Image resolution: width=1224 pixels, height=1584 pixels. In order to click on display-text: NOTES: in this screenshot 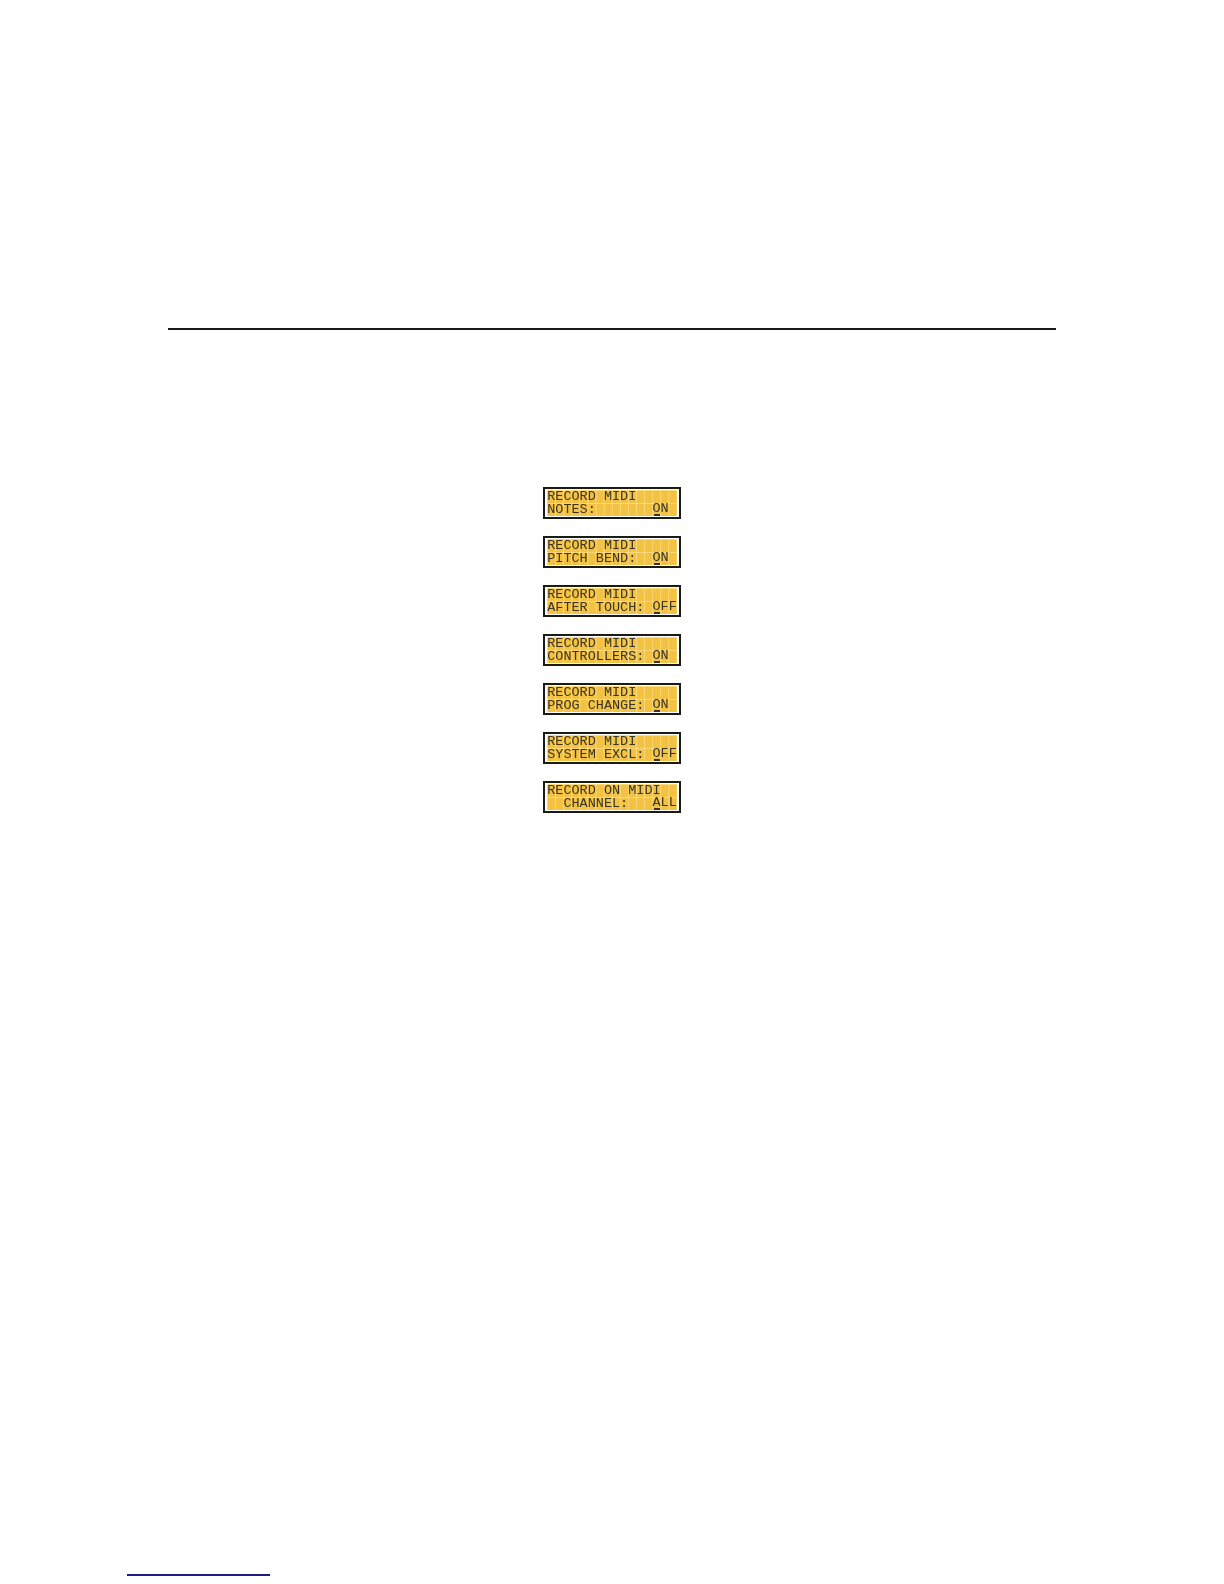, I will do `click(571, 509)`.